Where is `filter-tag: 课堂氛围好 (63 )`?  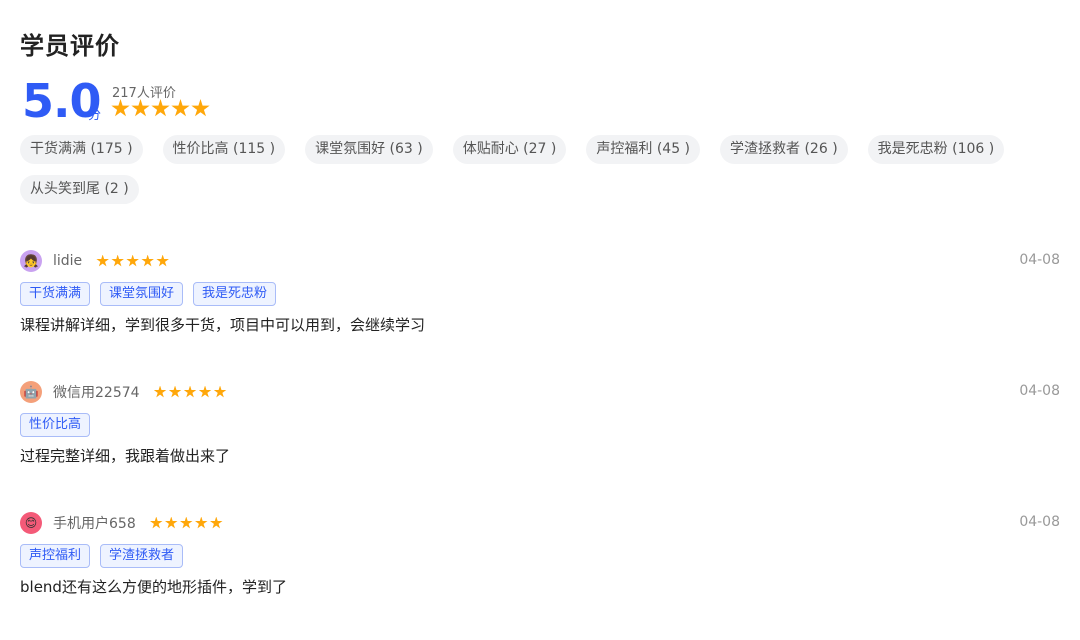
filter-tag: 课堂氛围好 (63 ) is located at coordinates (369, 149).